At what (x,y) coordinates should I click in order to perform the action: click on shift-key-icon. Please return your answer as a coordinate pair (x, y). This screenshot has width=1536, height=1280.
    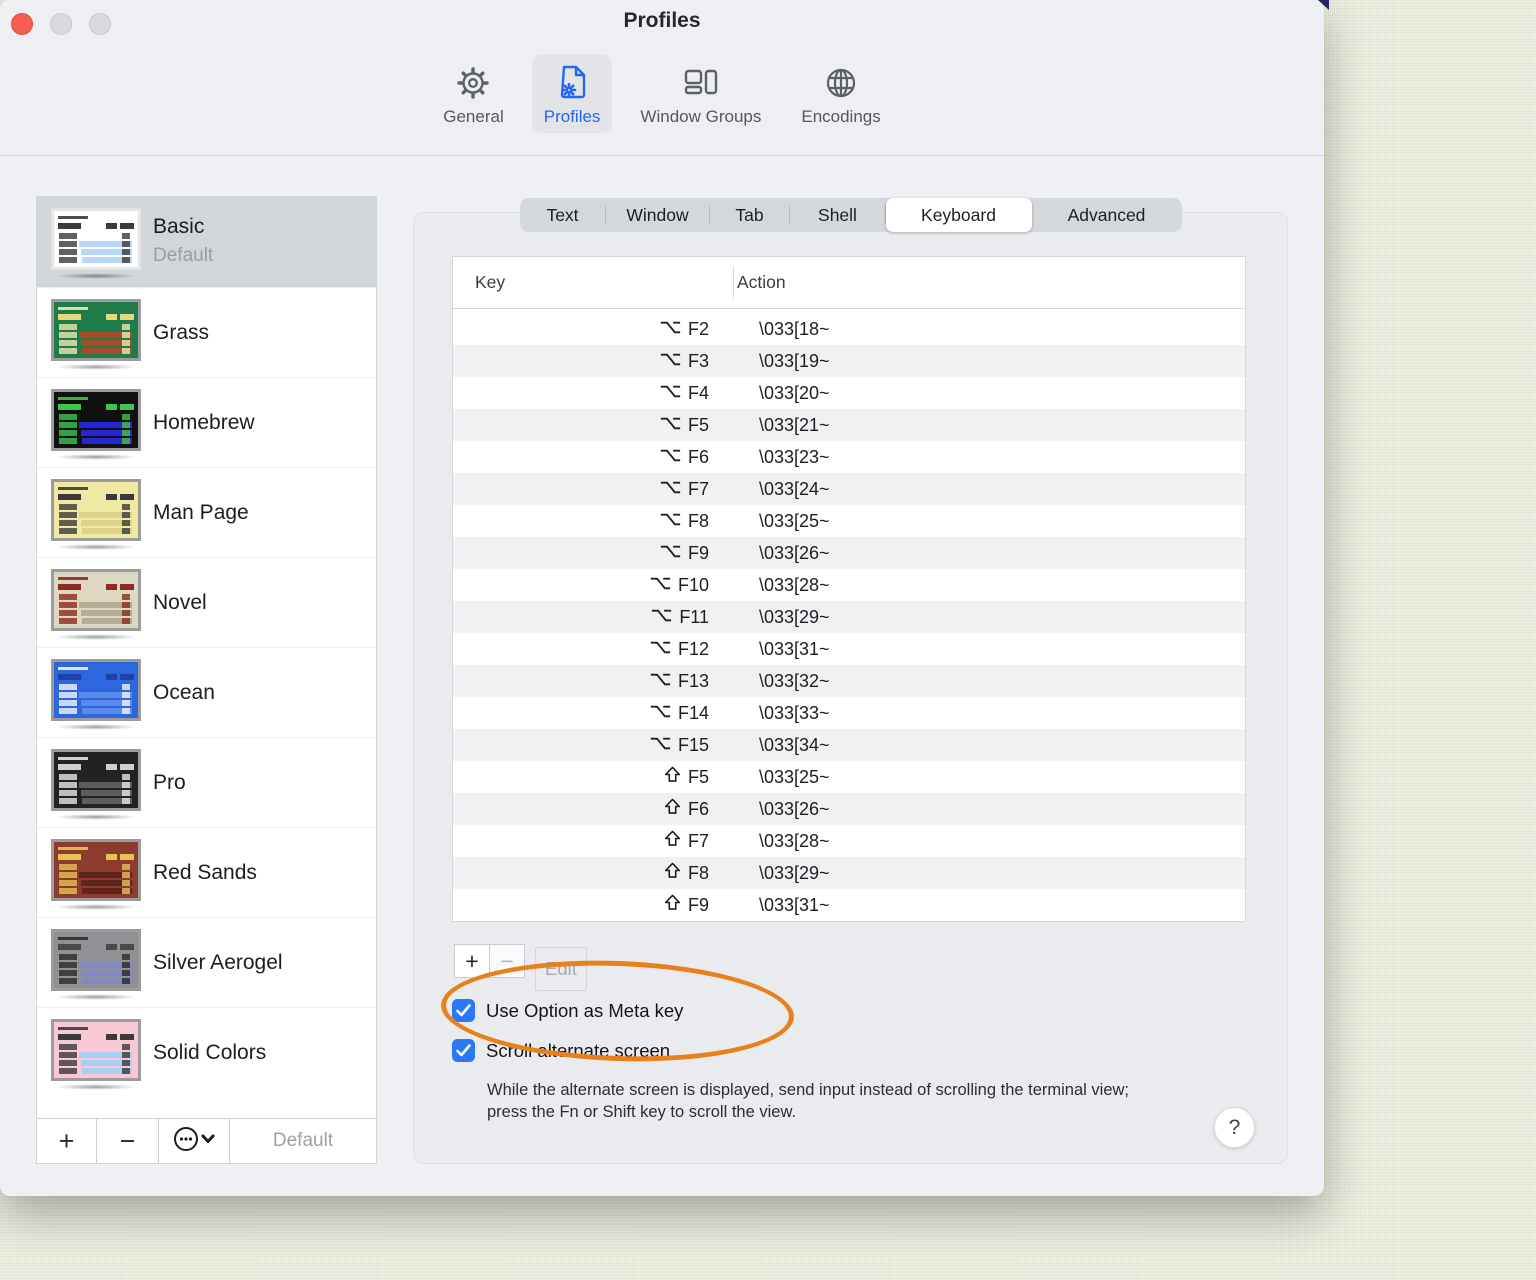
    Looking at the image, I should click on (672, 777).